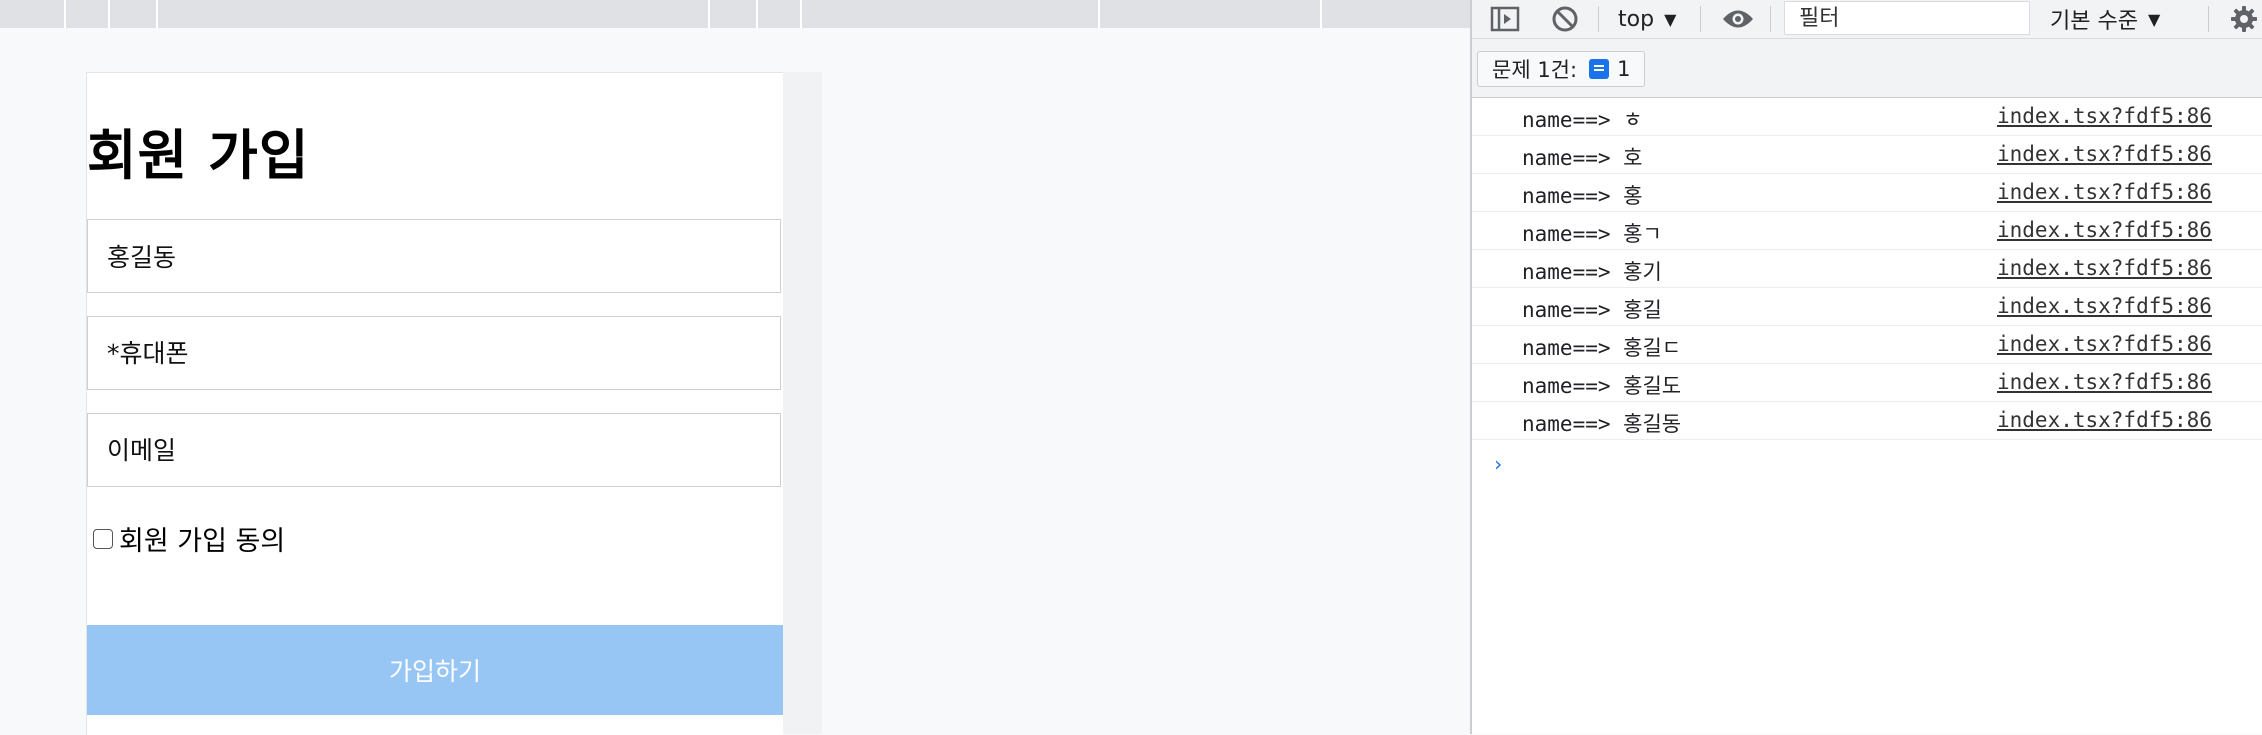 This screenshot has width=2262, height=735. What do you see at coordinates (1867, 345) in the screenshot?
I see `log-row: name==> 홍길ㄷ index.tsx?fdf5:86` at bounding box center [1867, 345].